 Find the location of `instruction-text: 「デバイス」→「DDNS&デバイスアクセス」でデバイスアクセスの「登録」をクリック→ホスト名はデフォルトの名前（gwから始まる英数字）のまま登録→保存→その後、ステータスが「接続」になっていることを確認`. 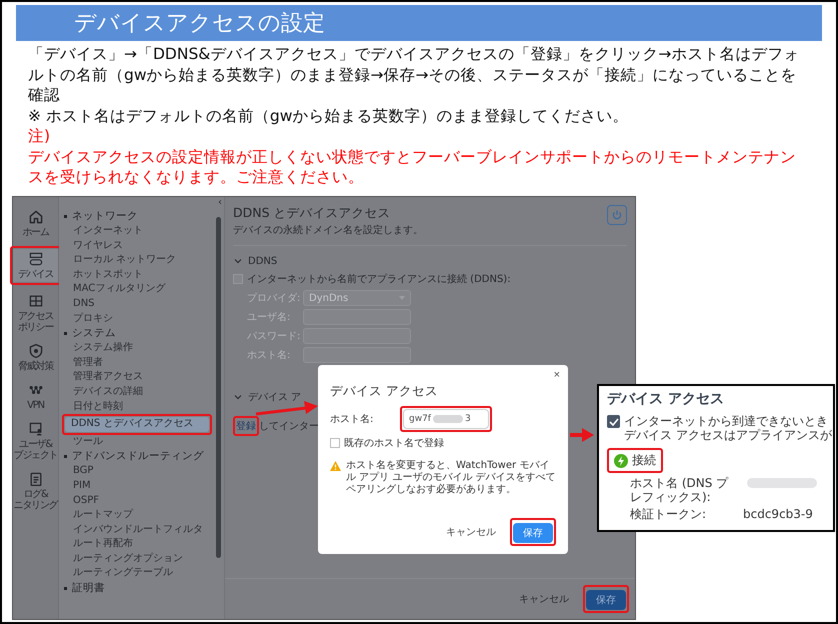

instruction-text: 「デバイス」→「DDNS&デバイスアクセス」でデバイスアクセスの「登録」をクリック→ホスト名はデフォルトの名前（gwから始まる英数字）のまま登録→保存→その後、ステータスが「接続」になっていることを確認 is located at coordinates (414, 75).